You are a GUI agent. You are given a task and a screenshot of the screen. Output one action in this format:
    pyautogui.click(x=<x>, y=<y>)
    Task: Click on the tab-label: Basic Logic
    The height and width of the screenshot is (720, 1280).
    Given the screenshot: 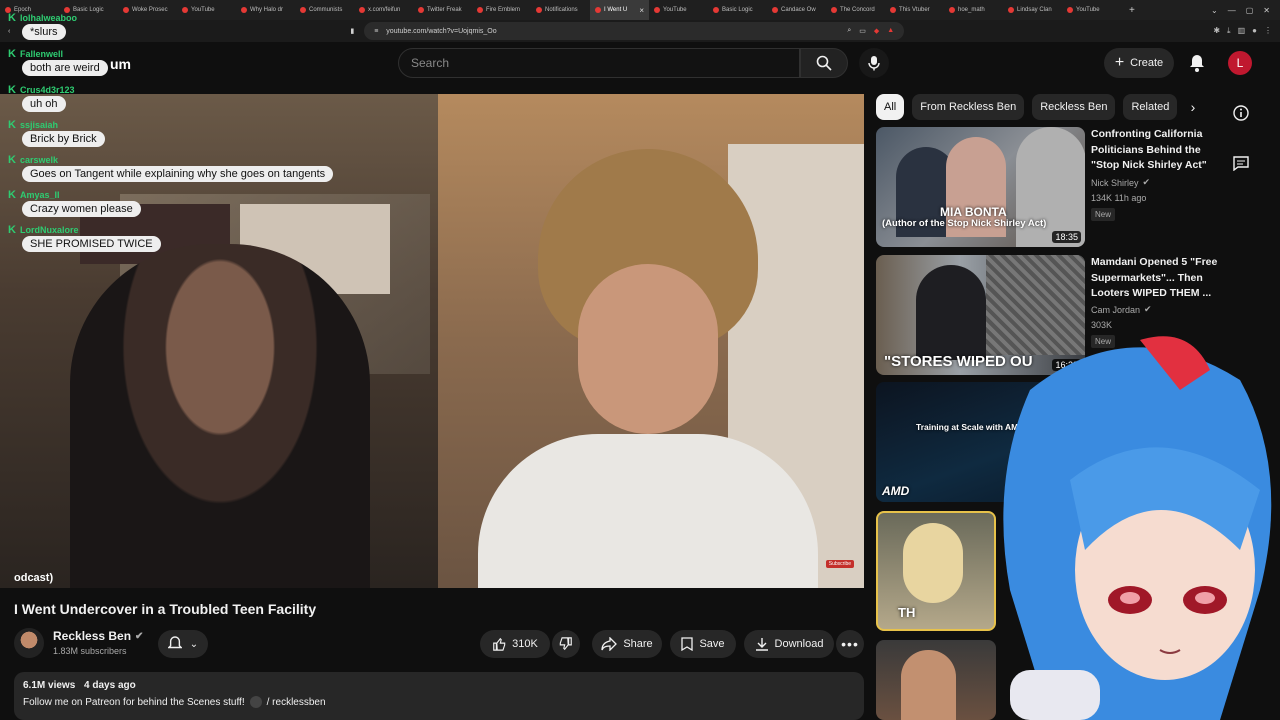 What is the action you would take?
    pyautogui.click(x=88, y=10)
    